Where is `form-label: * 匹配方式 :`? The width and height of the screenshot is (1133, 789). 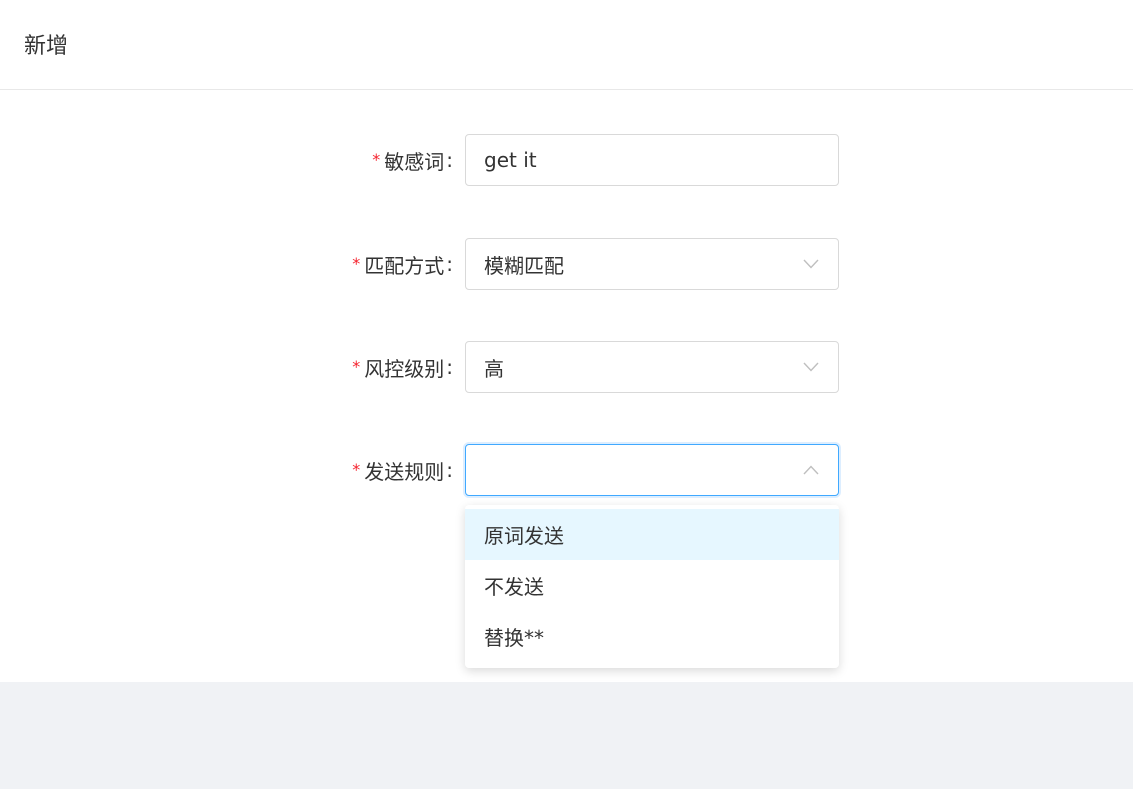 form-label: * 匹配方式 : is located at coordinates (402, 264).